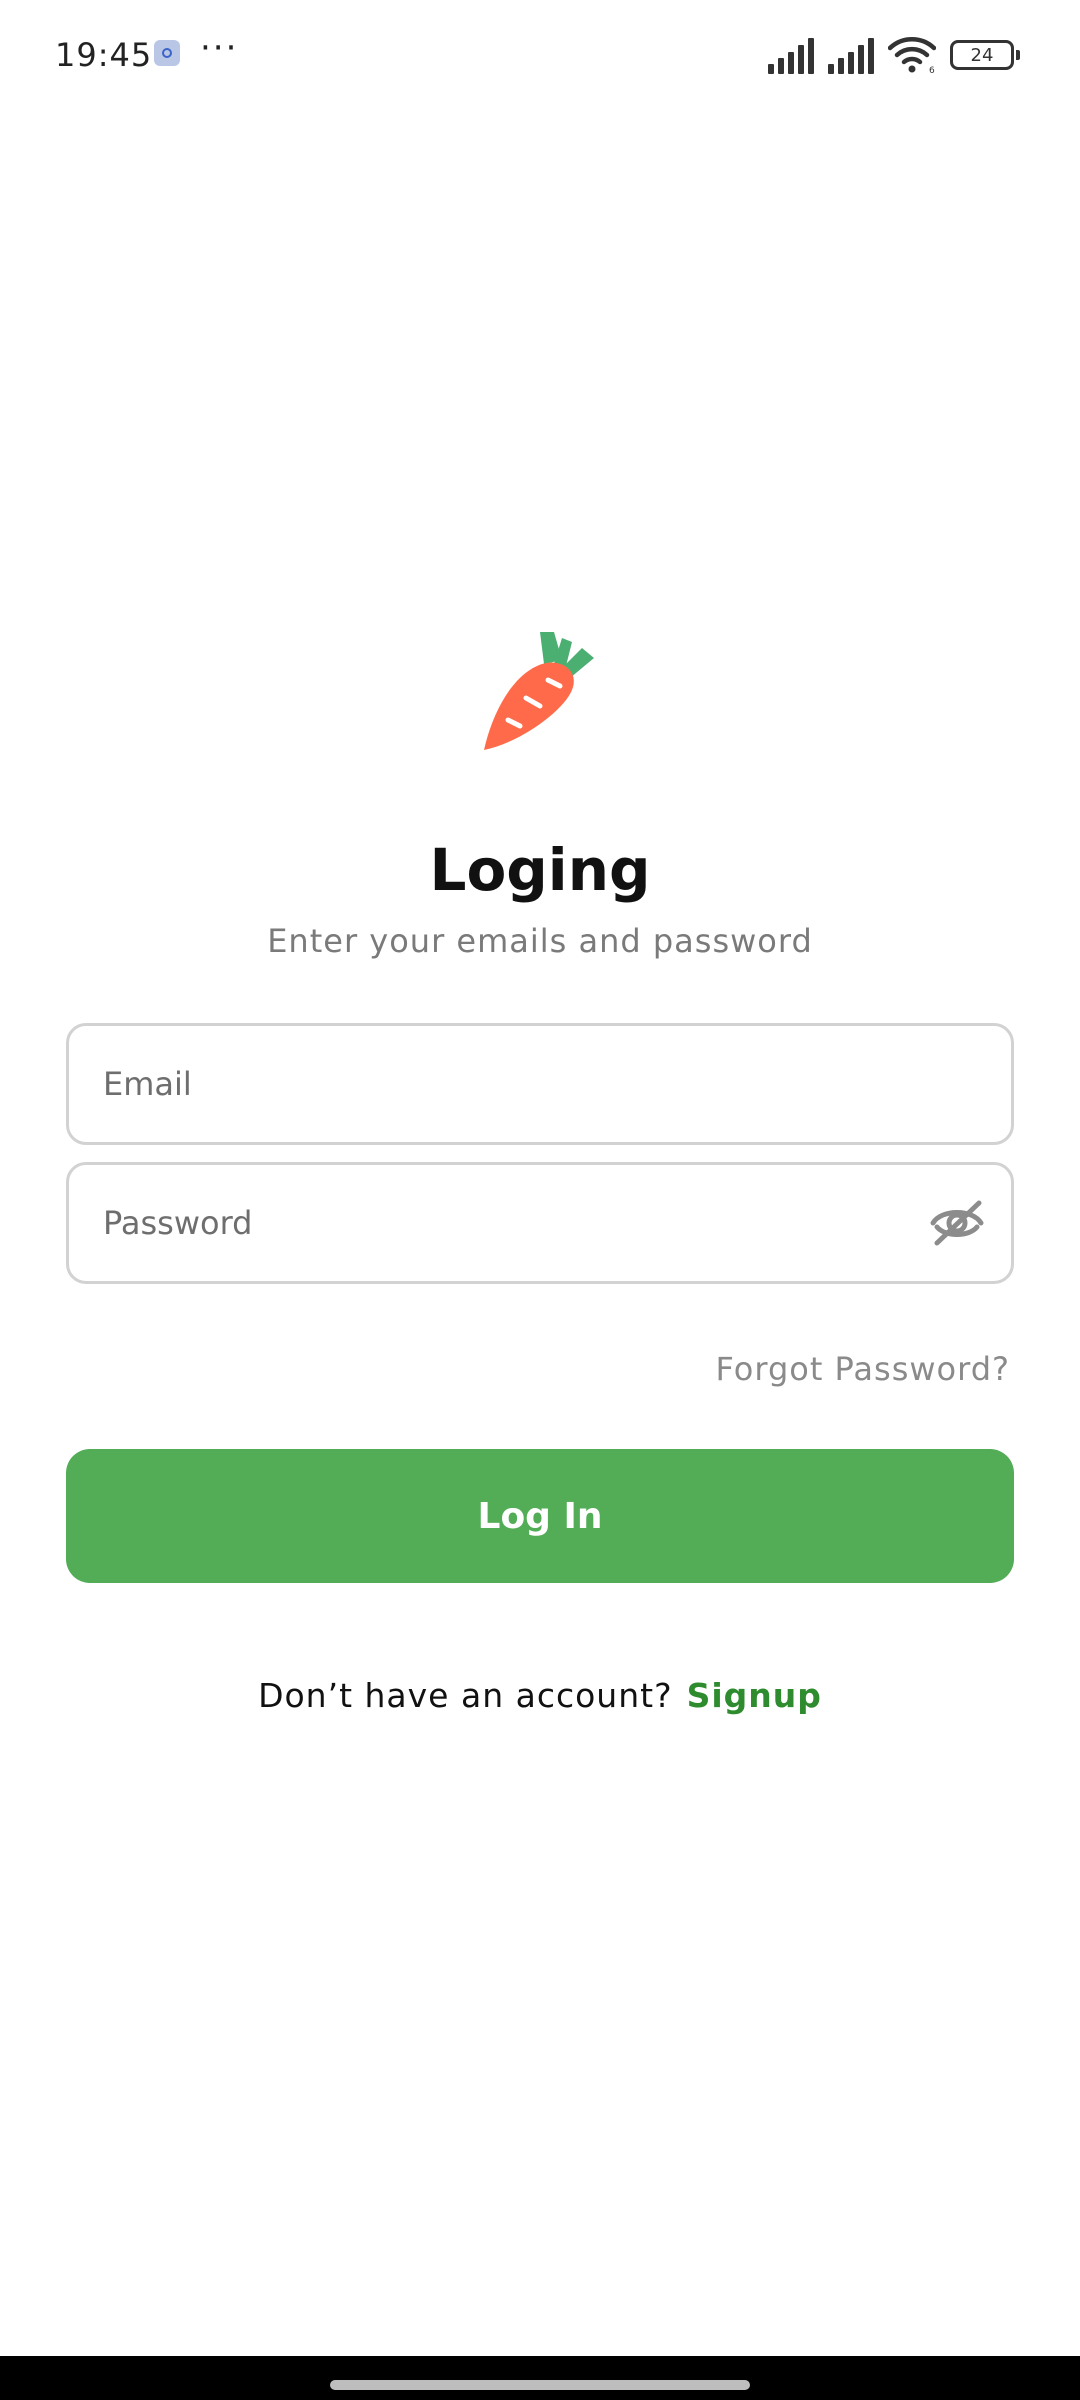 The image size is (1080, 2400). Describe the element at coordinates (540, 55) in the screenshot. I see `status-bar: 19:45 ··· 6 24` at that location.